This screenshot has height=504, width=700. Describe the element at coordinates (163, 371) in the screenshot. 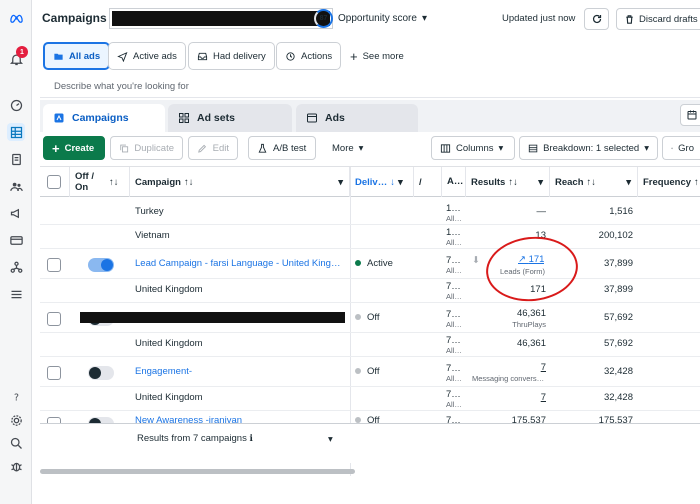

I see `campaign-name-link: Engagement-` at that location.